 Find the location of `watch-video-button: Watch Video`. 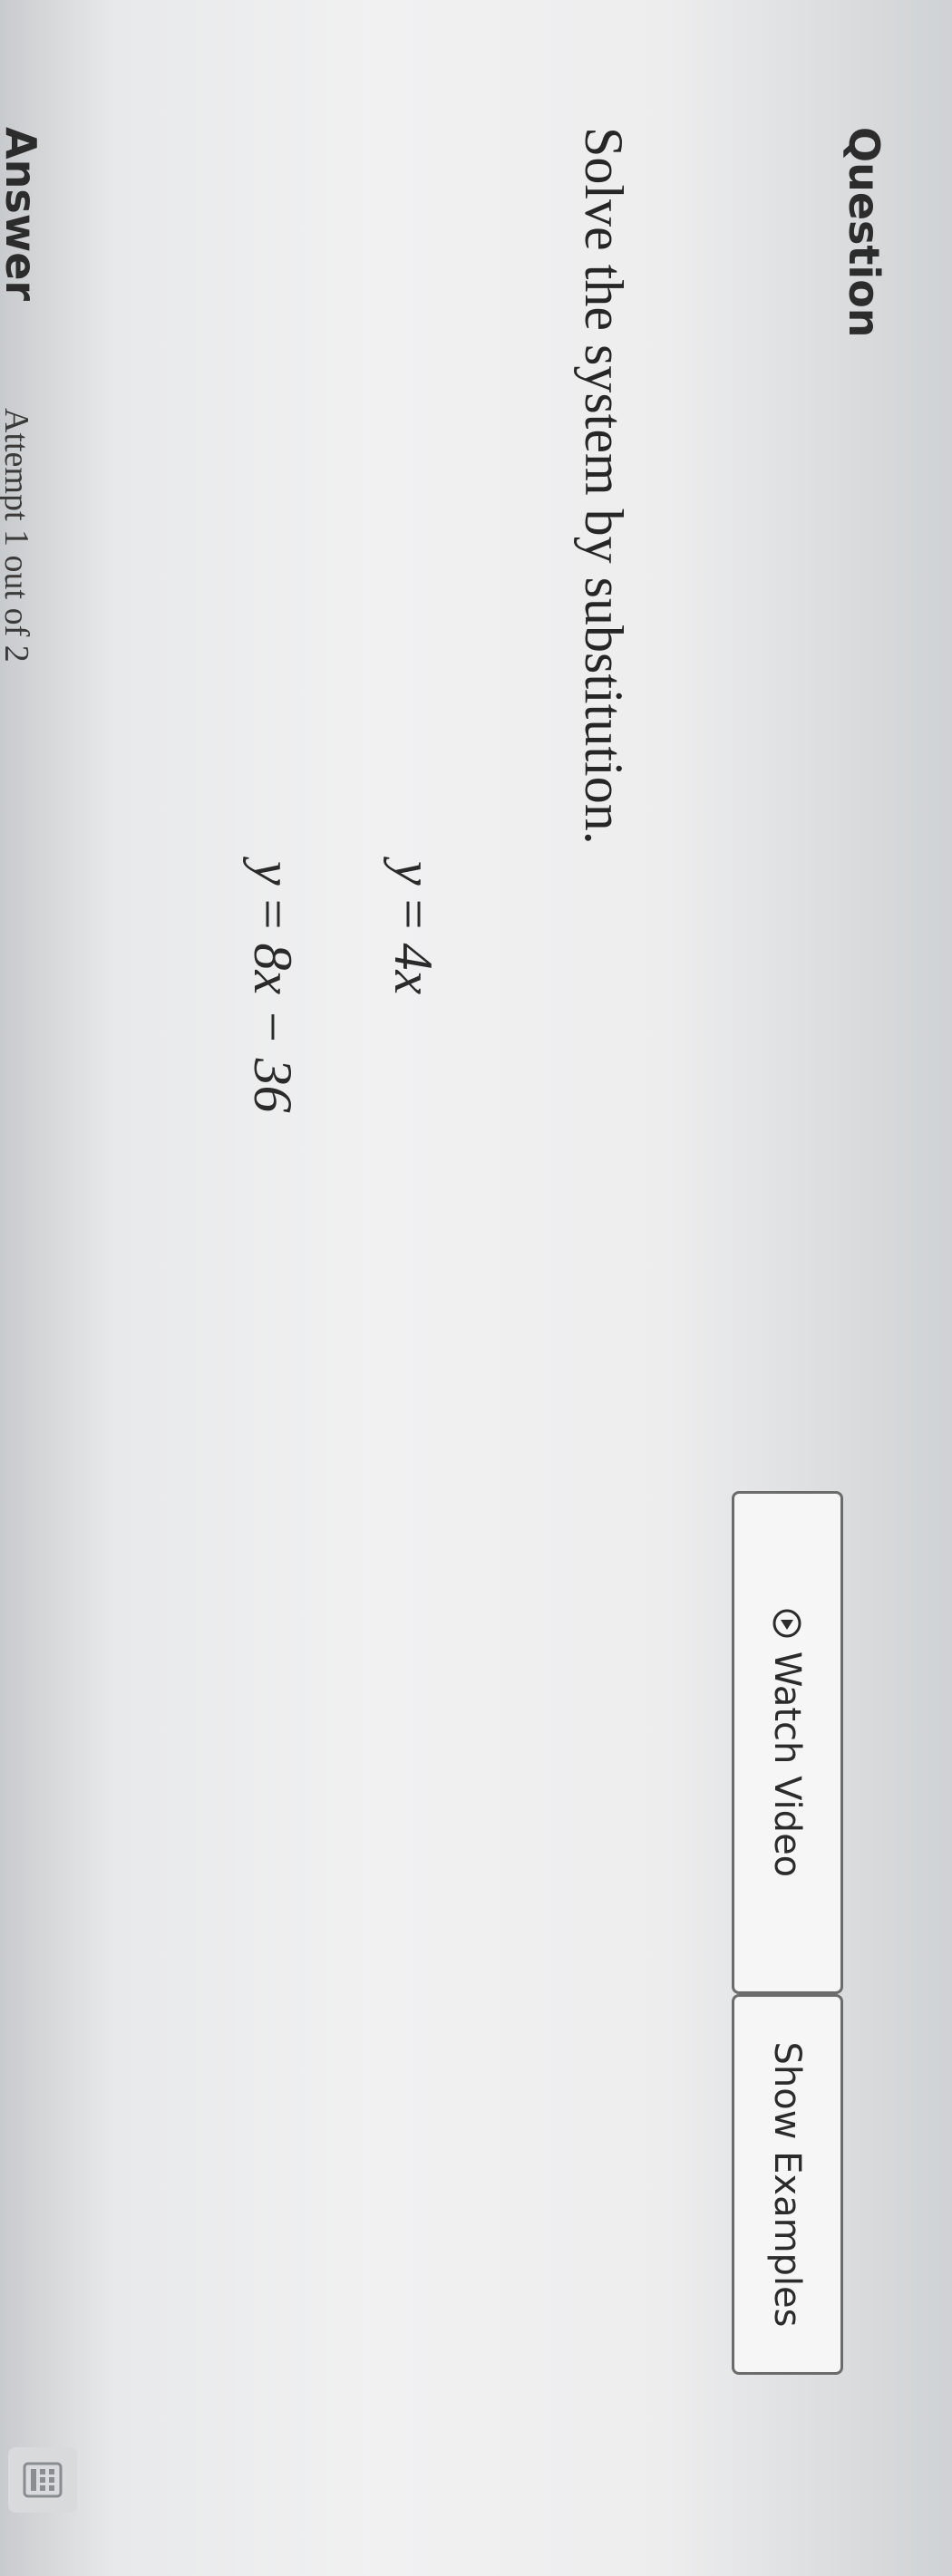

watch-video-button: Watch Video is located at coordinates (787, 1742).